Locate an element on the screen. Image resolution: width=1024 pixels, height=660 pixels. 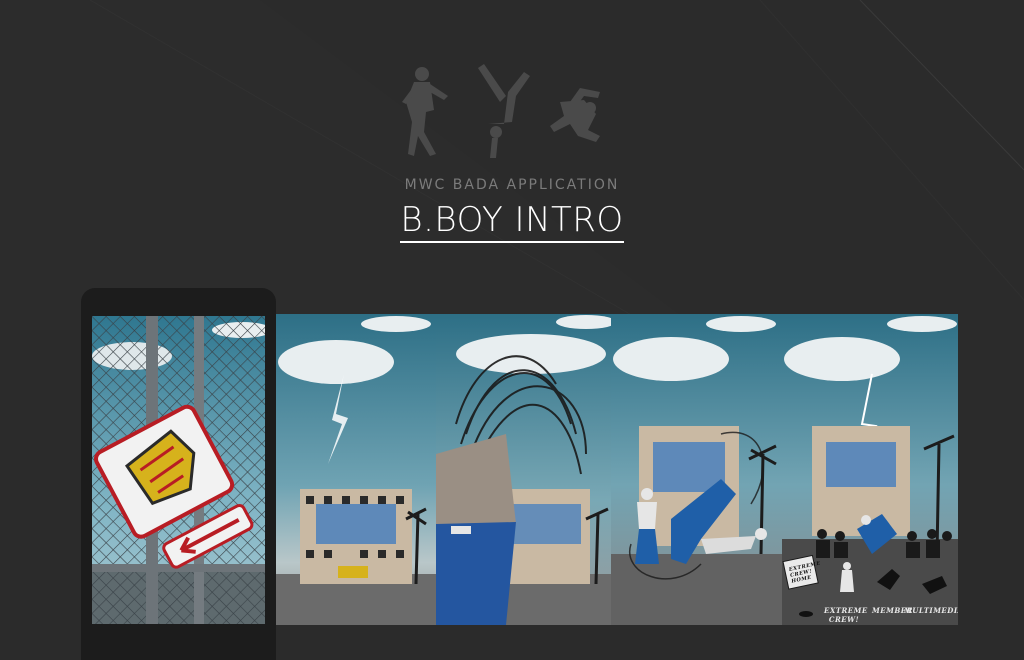
hair-flip-dancer-screen is located at coordinates (523, 469).